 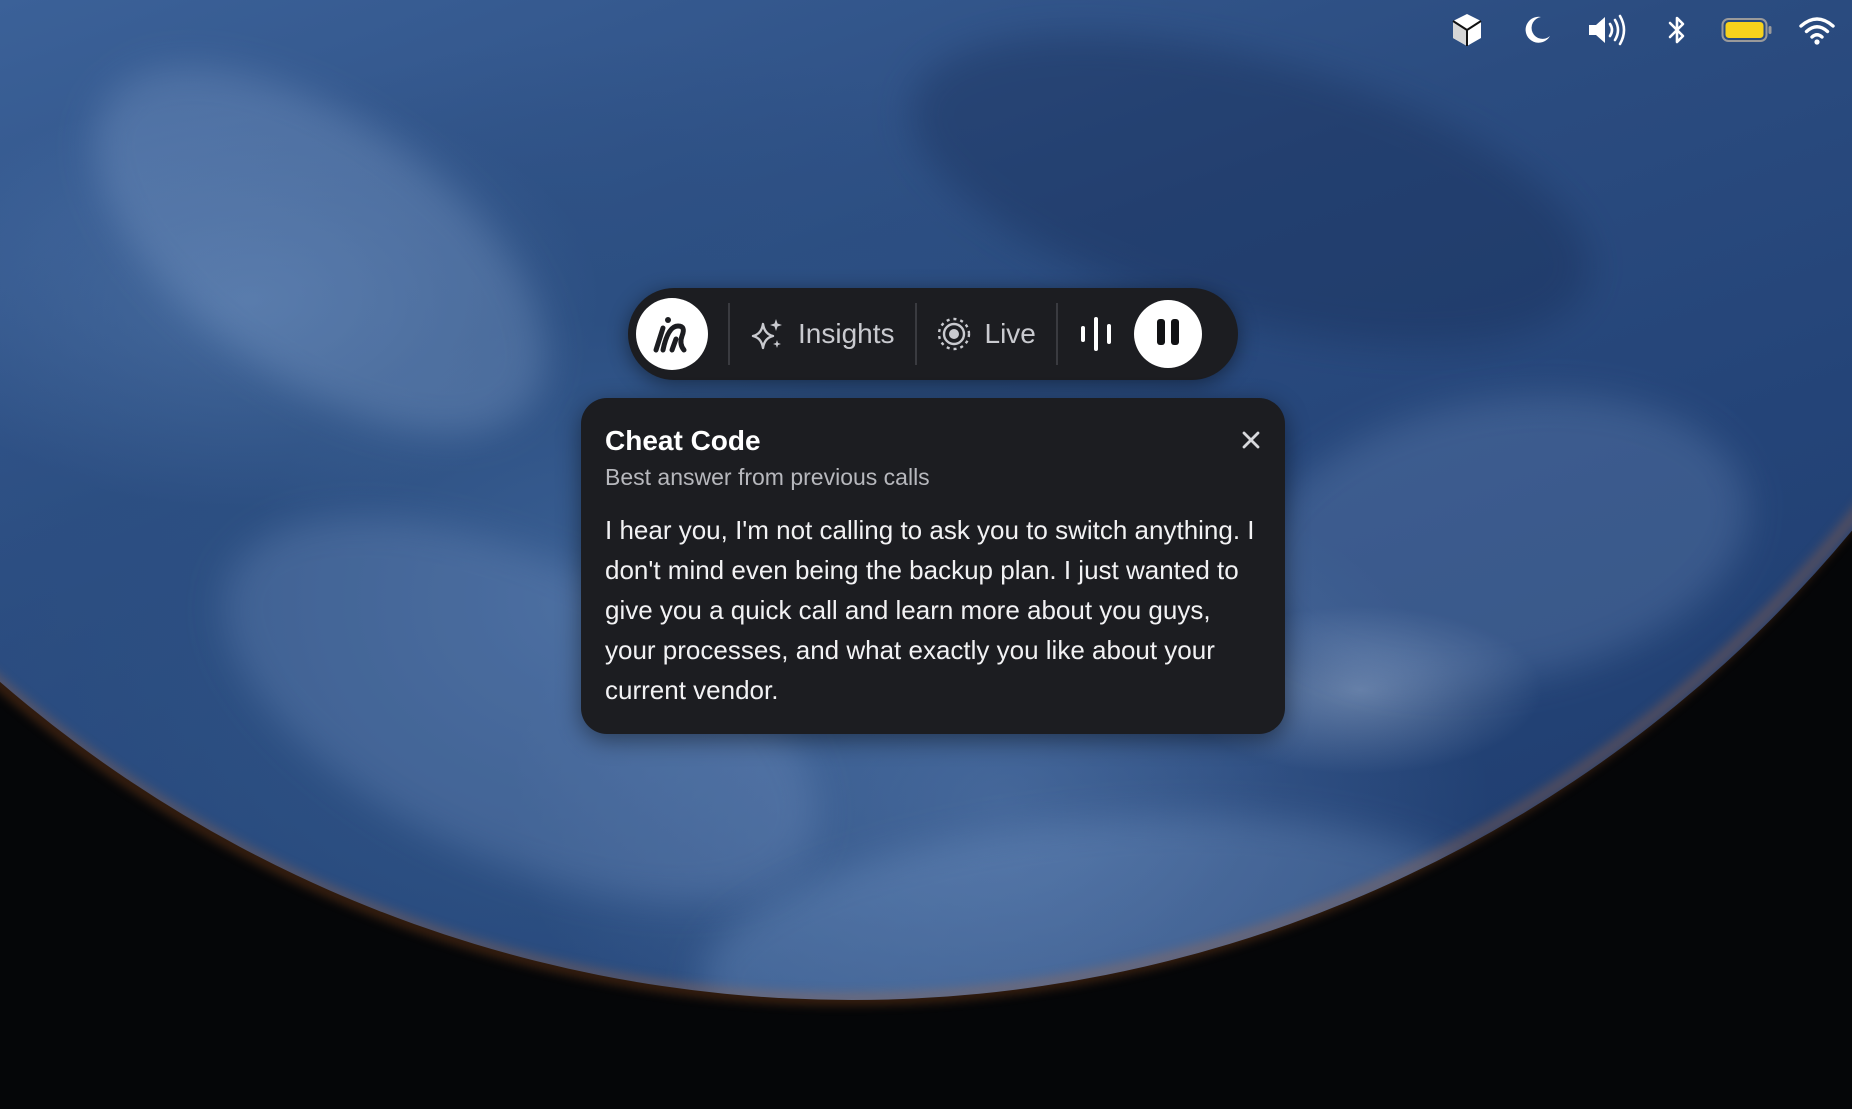 I want to click on insights-button: Insights, so click(x=822, y=334).